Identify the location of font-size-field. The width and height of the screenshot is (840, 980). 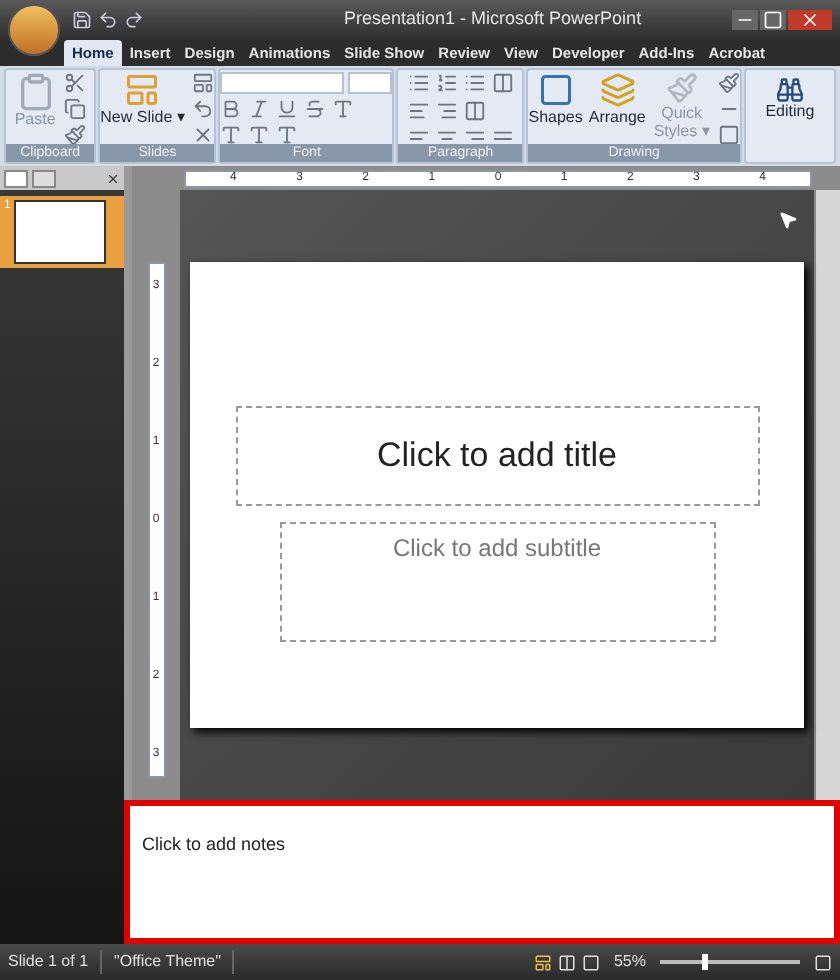
(370, 83).